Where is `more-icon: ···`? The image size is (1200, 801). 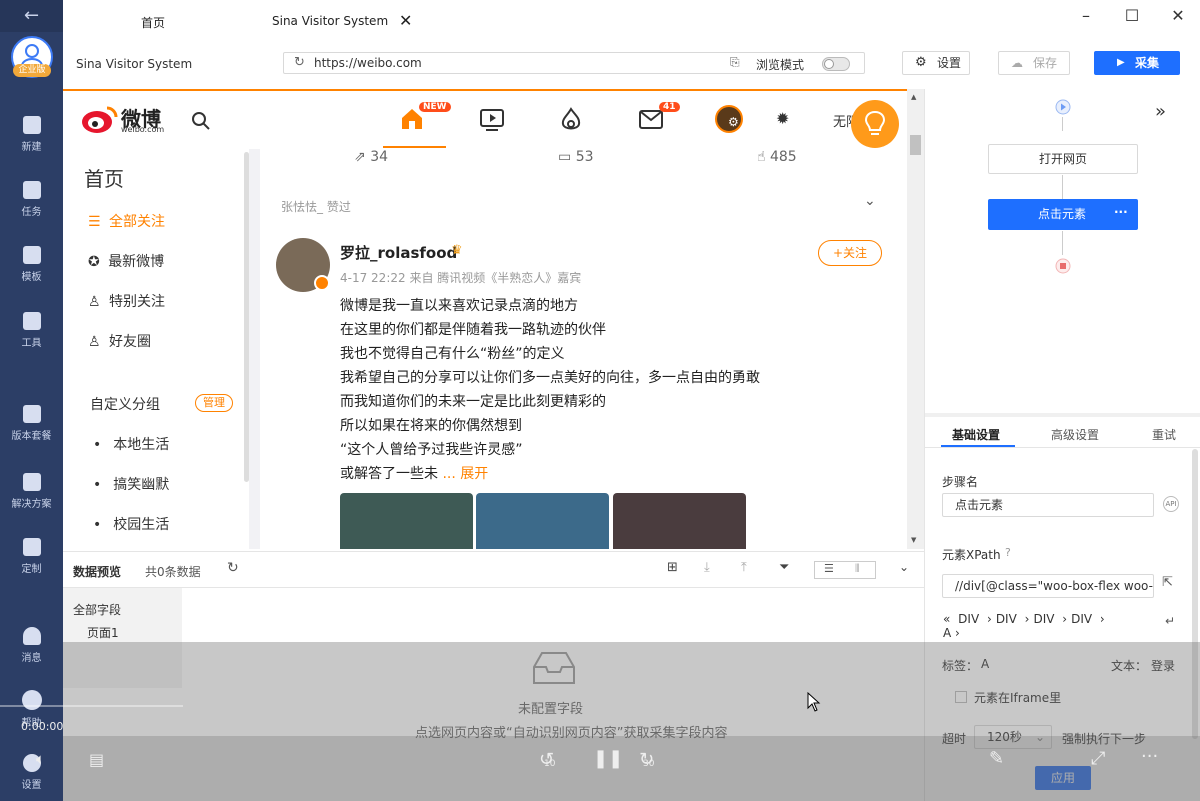
more-icon: ··· is located at coordinates (1149, 756).